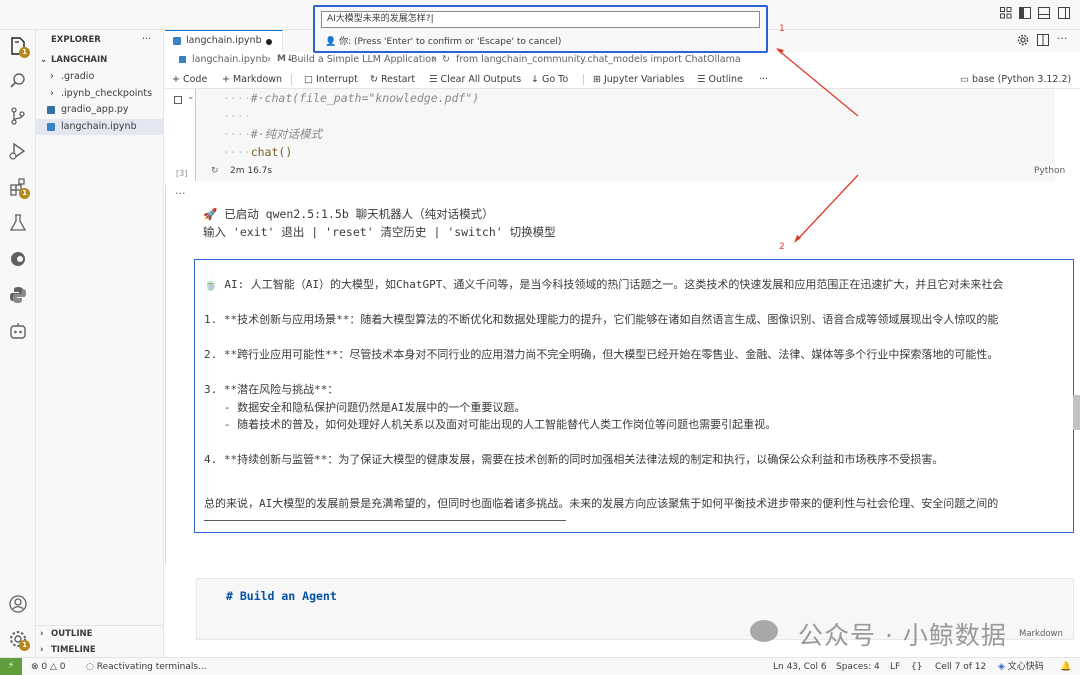  What do you see at coordinates (1006, 13) in the screenshot?
I see `layout-icon` at bounding box center [1006, 13].